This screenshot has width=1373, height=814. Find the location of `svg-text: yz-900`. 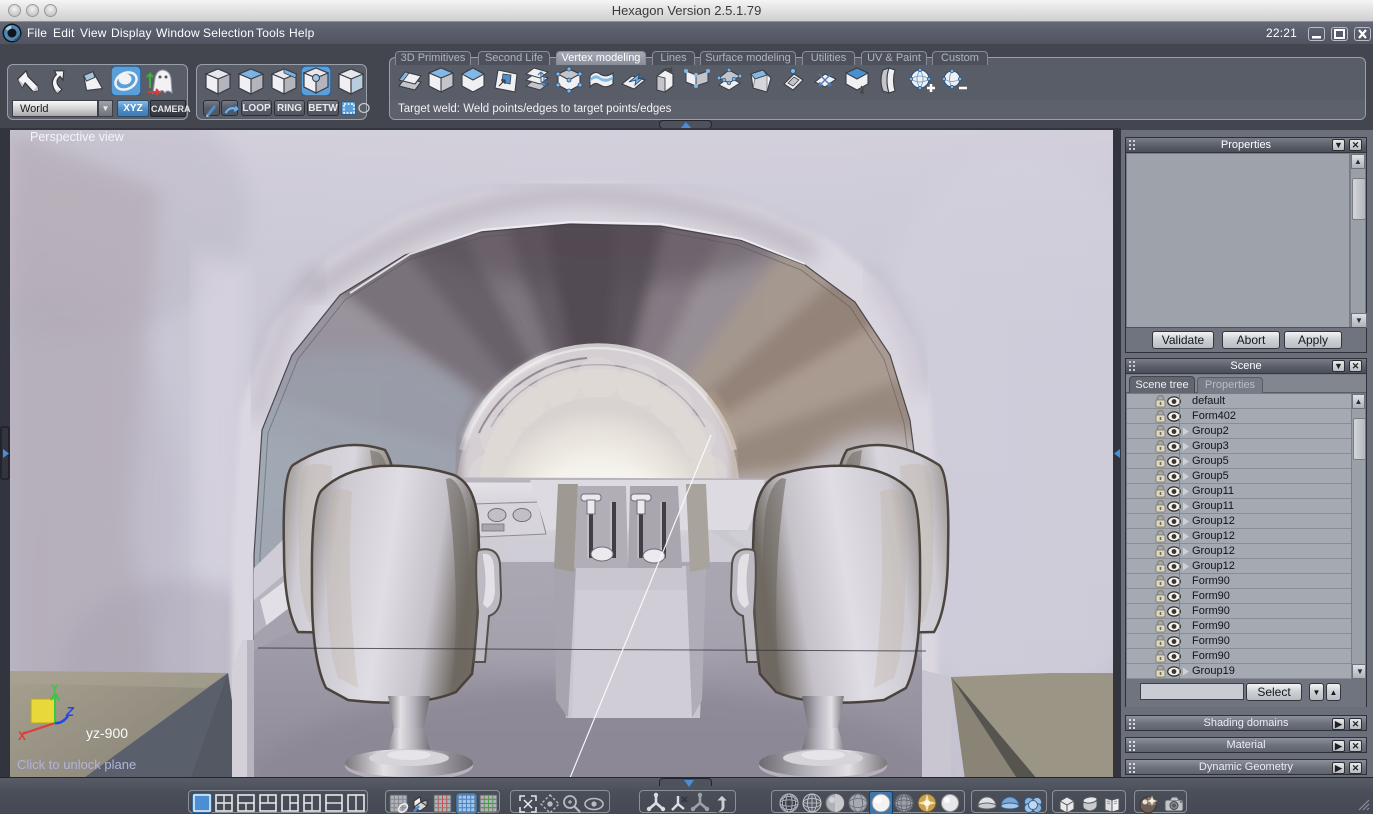

svg-text: yz-900 is located at coordinates (107, 733).